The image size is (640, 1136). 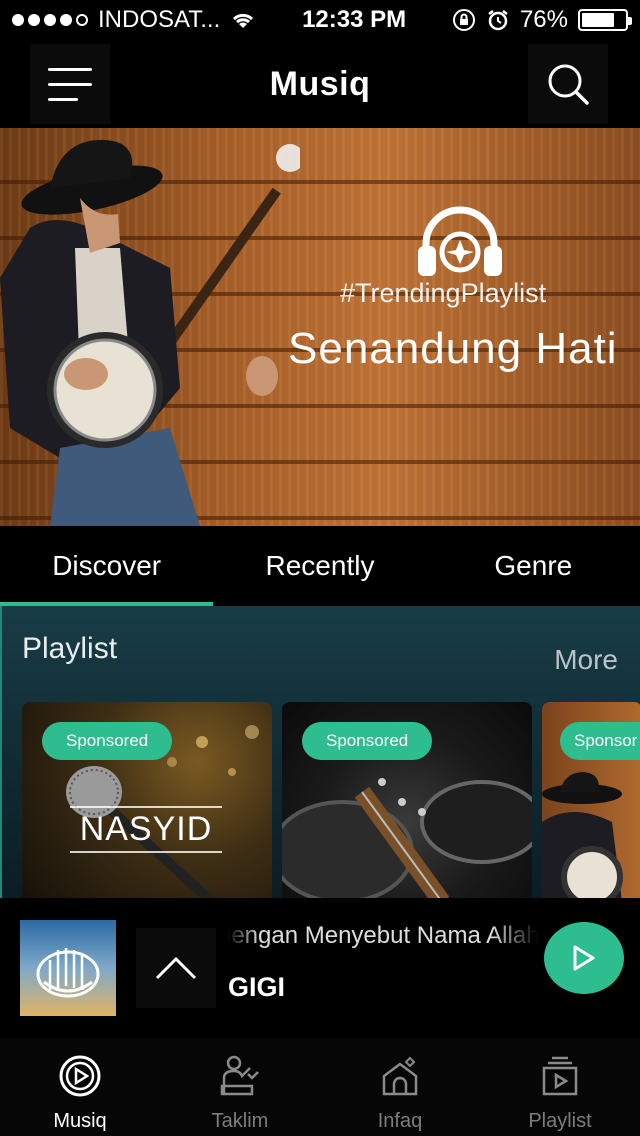 What do you see at coordinates (243, 20) in the screenshot?
I see `wifi-icon` at bounding box center [243, 20].